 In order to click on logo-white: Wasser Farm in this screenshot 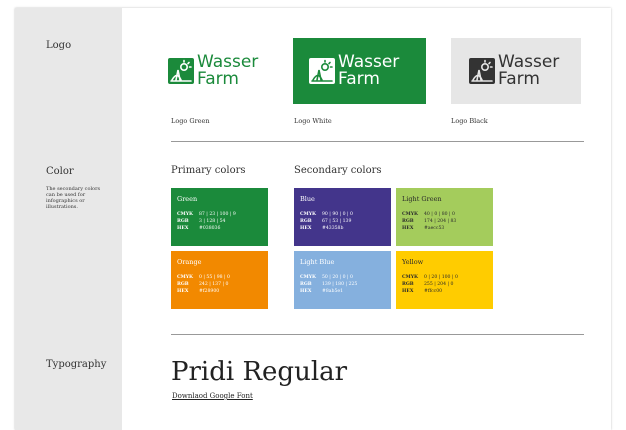, I will do `click(359, 71)`.